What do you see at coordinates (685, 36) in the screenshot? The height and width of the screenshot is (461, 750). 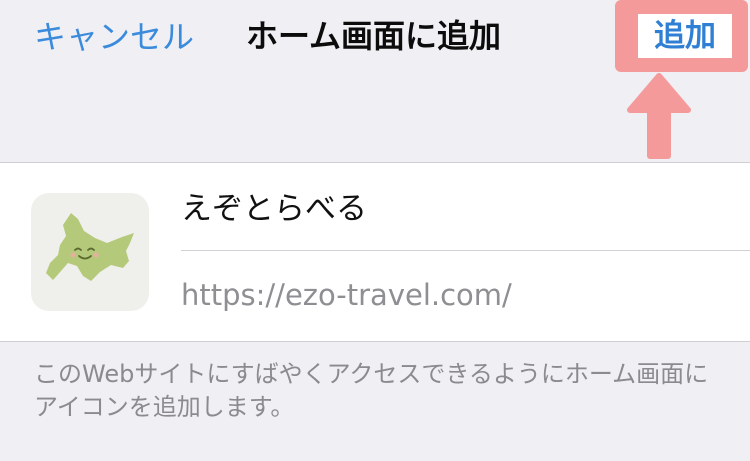 I see `add-button: 追加` at bounding box center [685, 36].